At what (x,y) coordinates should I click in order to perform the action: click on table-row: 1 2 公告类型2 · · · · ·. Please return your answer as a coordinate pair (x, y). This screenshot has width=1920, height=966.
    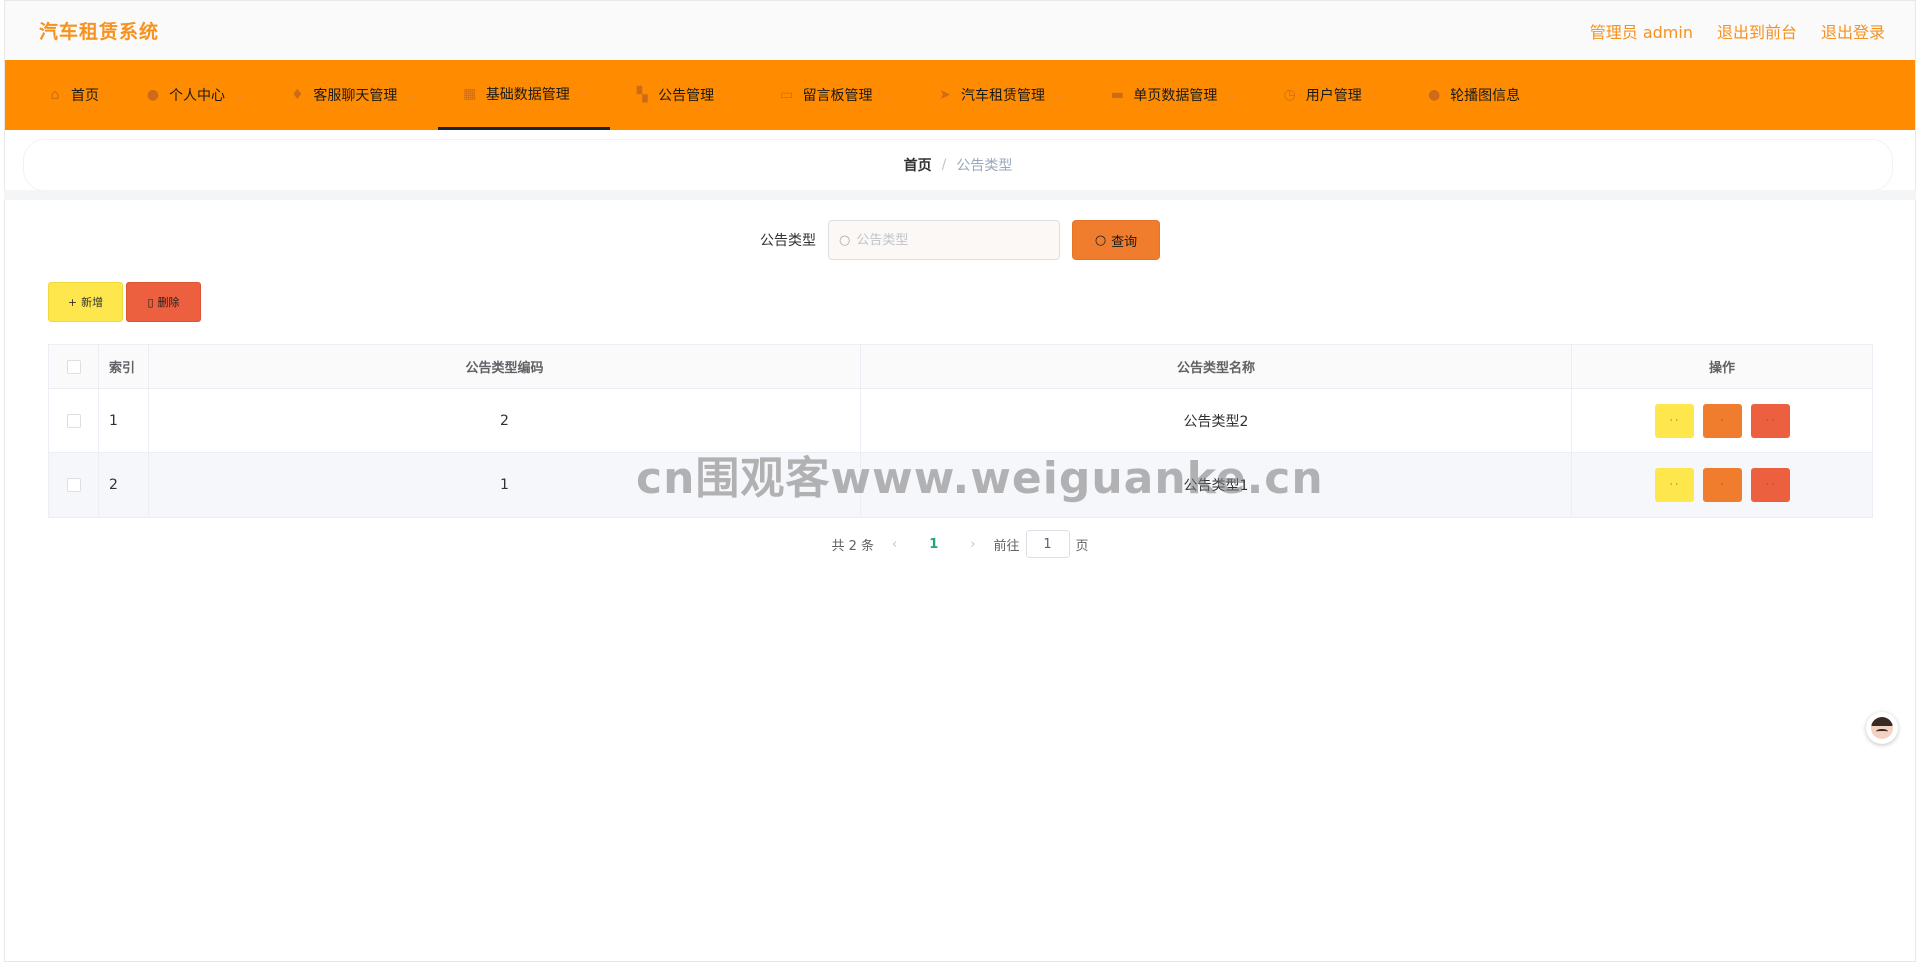
    Looking at the image, I should click on (960, 421).